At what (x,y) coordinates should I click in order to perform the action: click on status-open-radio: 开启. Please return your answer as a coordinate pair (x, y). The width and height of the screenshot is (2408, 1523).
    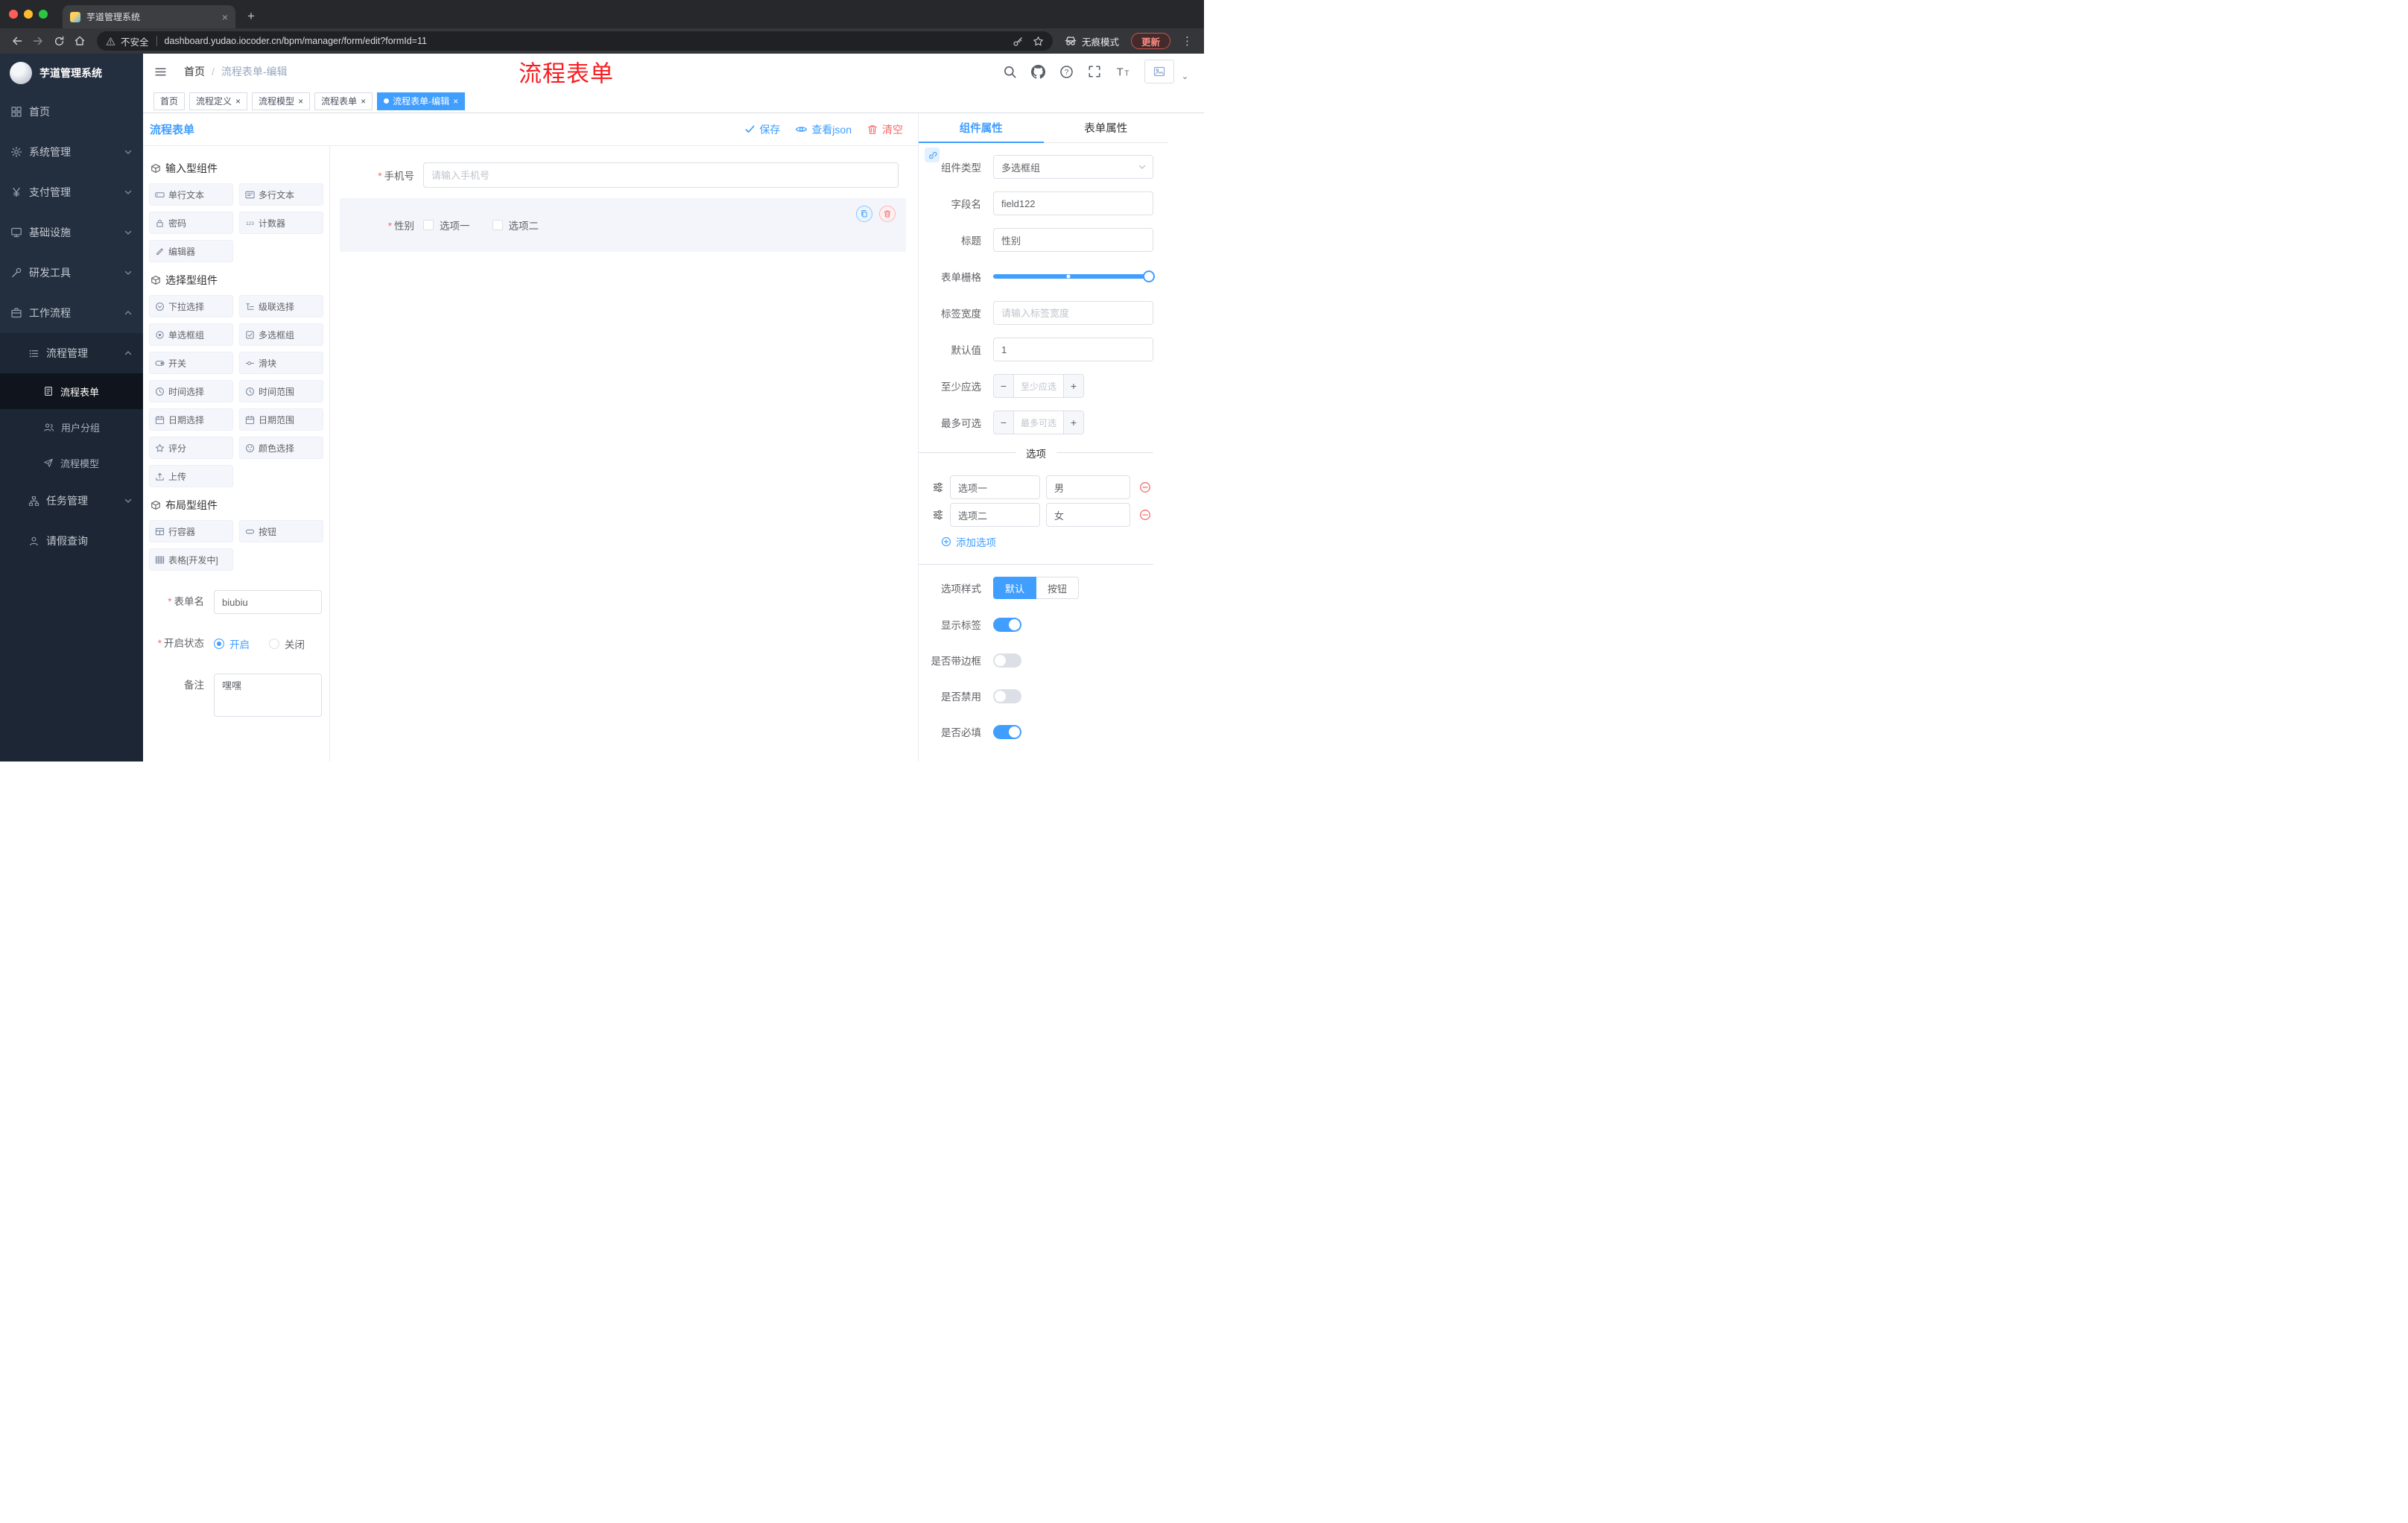
    Looking at the image, I should click on (232, 644).